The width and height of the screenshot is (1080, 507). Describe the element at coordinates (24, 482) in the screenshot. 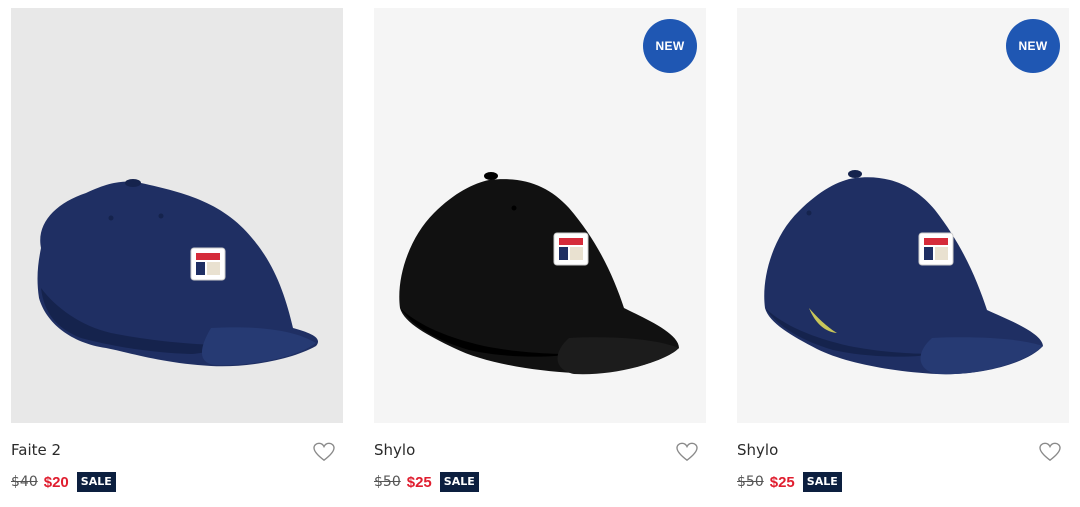

I see `original-price: $40` at that location.